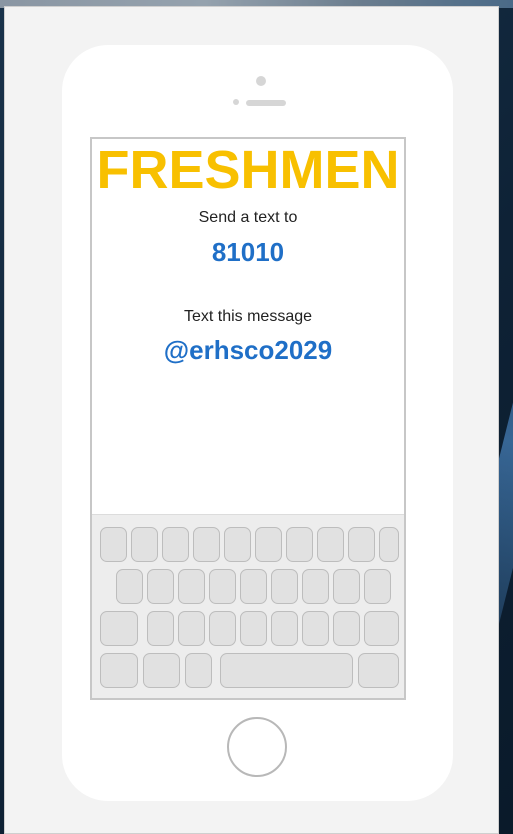 Image resolution: width=513 pixels, height=834 pixels. I want to click on class-title: FRESHMEN, so click(248, 170).